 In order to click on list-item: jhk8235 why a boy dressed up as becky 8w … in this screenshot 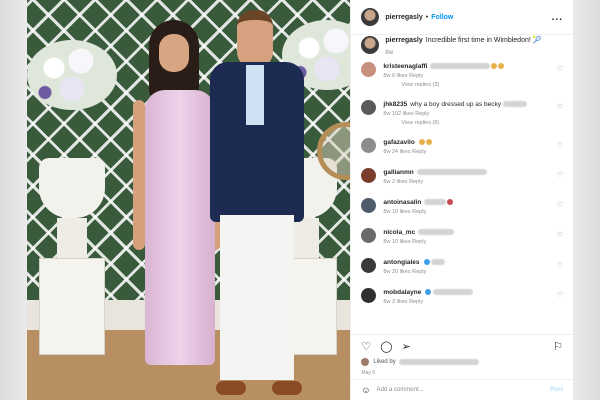, I will do `click(462, 119)`.